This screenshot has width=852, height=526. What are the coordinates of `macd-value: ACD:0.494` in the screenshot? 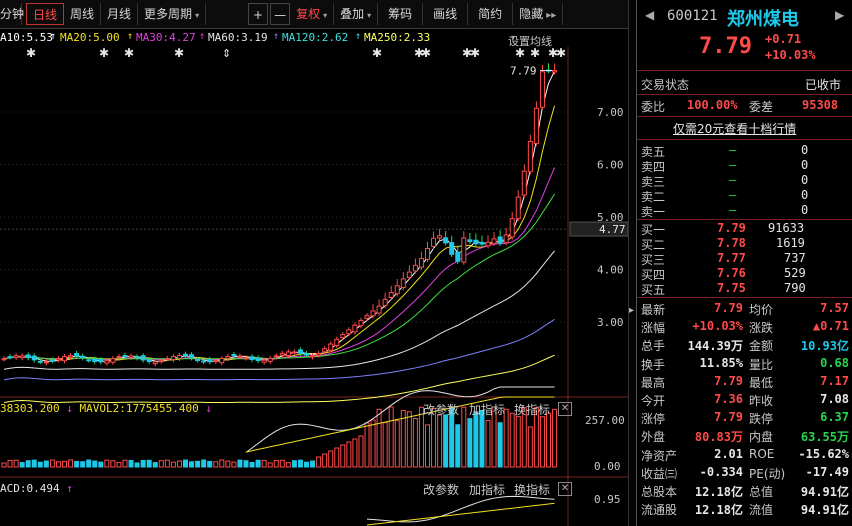 It's located at (30, 488).